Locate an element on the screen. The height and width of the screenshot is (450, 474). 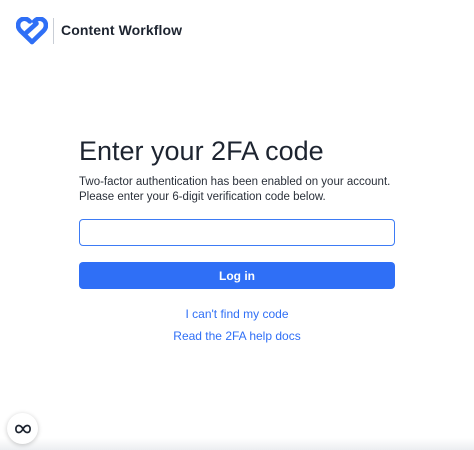
verification-code-input is located at coordinates (237, 232).